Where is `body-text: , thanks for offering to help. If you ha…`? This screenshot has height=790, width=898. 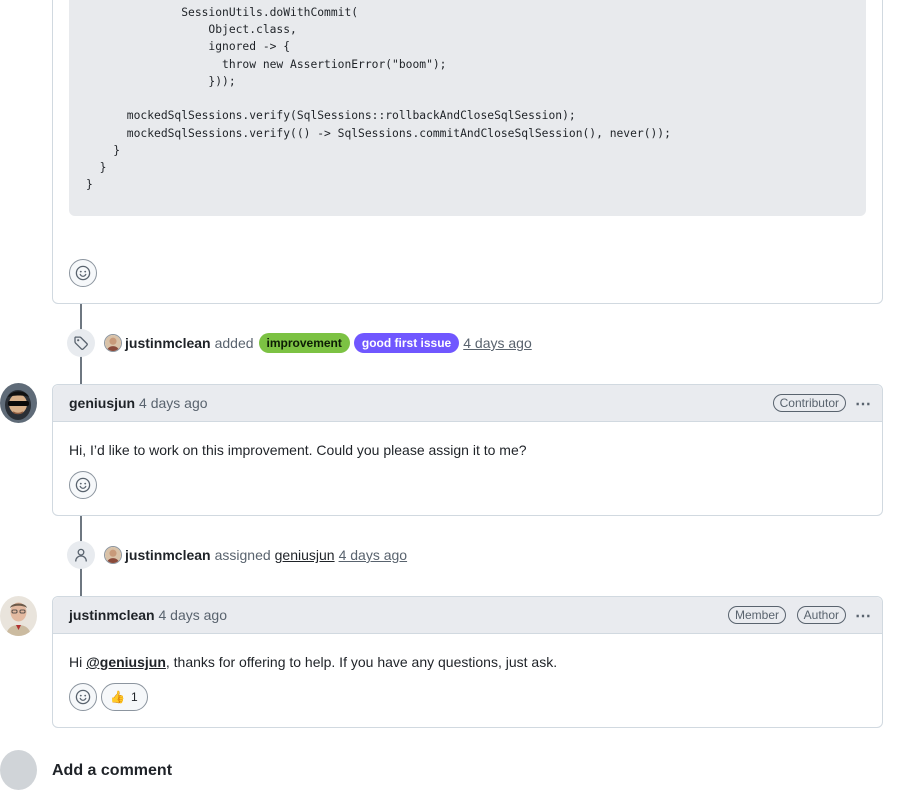
body-text: , thanks for offering to help. If you ha… is located at coordinates (361, 662).